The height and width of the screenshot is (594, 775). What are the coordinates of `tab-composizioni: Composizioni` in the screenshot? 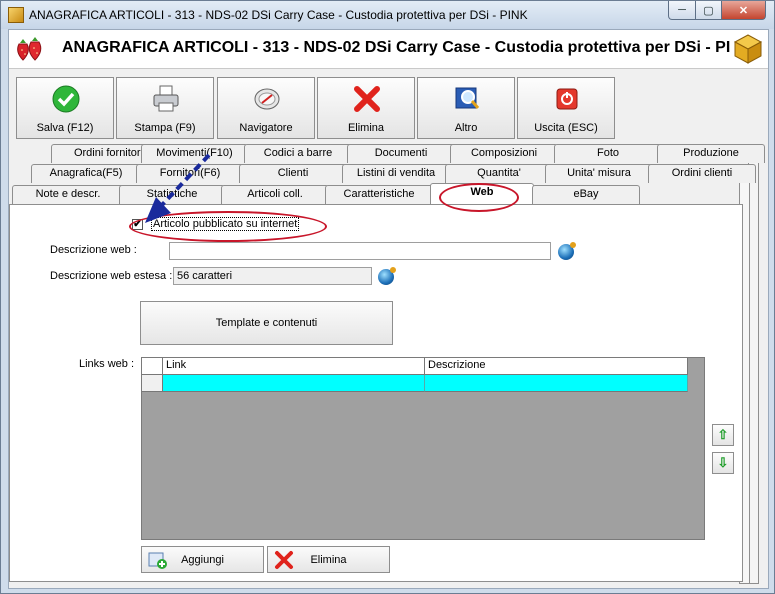 It's located at (504, 153).